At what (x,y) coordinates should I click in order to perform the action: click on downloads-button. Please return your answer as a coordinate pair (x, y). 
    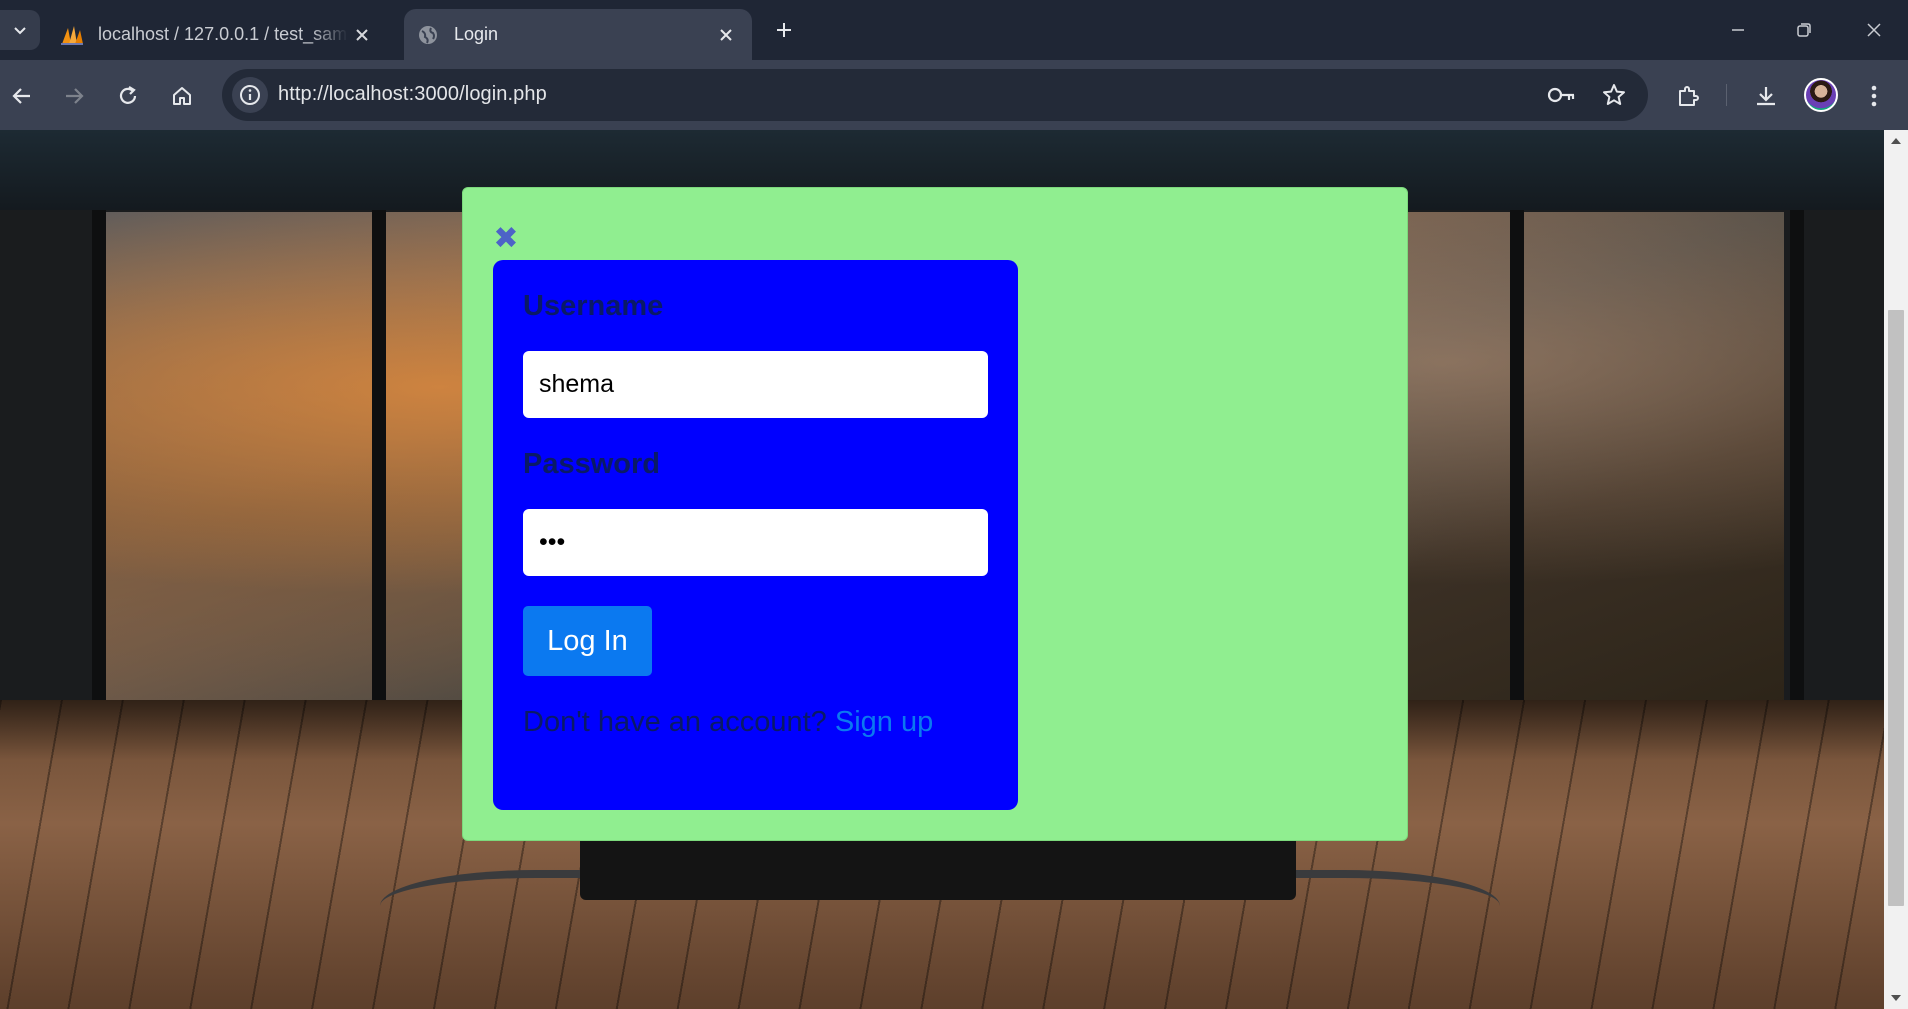
    Looking at the image, I should click on (1766, 96).